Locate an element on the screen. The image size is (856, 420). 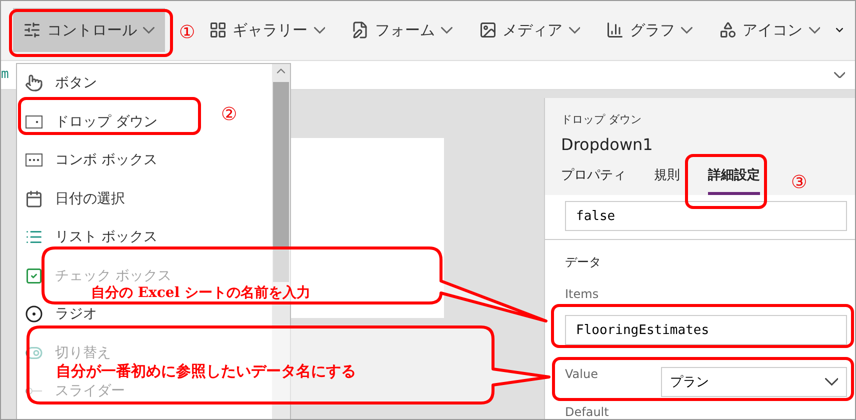
calendar-icon is located at coordinates (34, 199).